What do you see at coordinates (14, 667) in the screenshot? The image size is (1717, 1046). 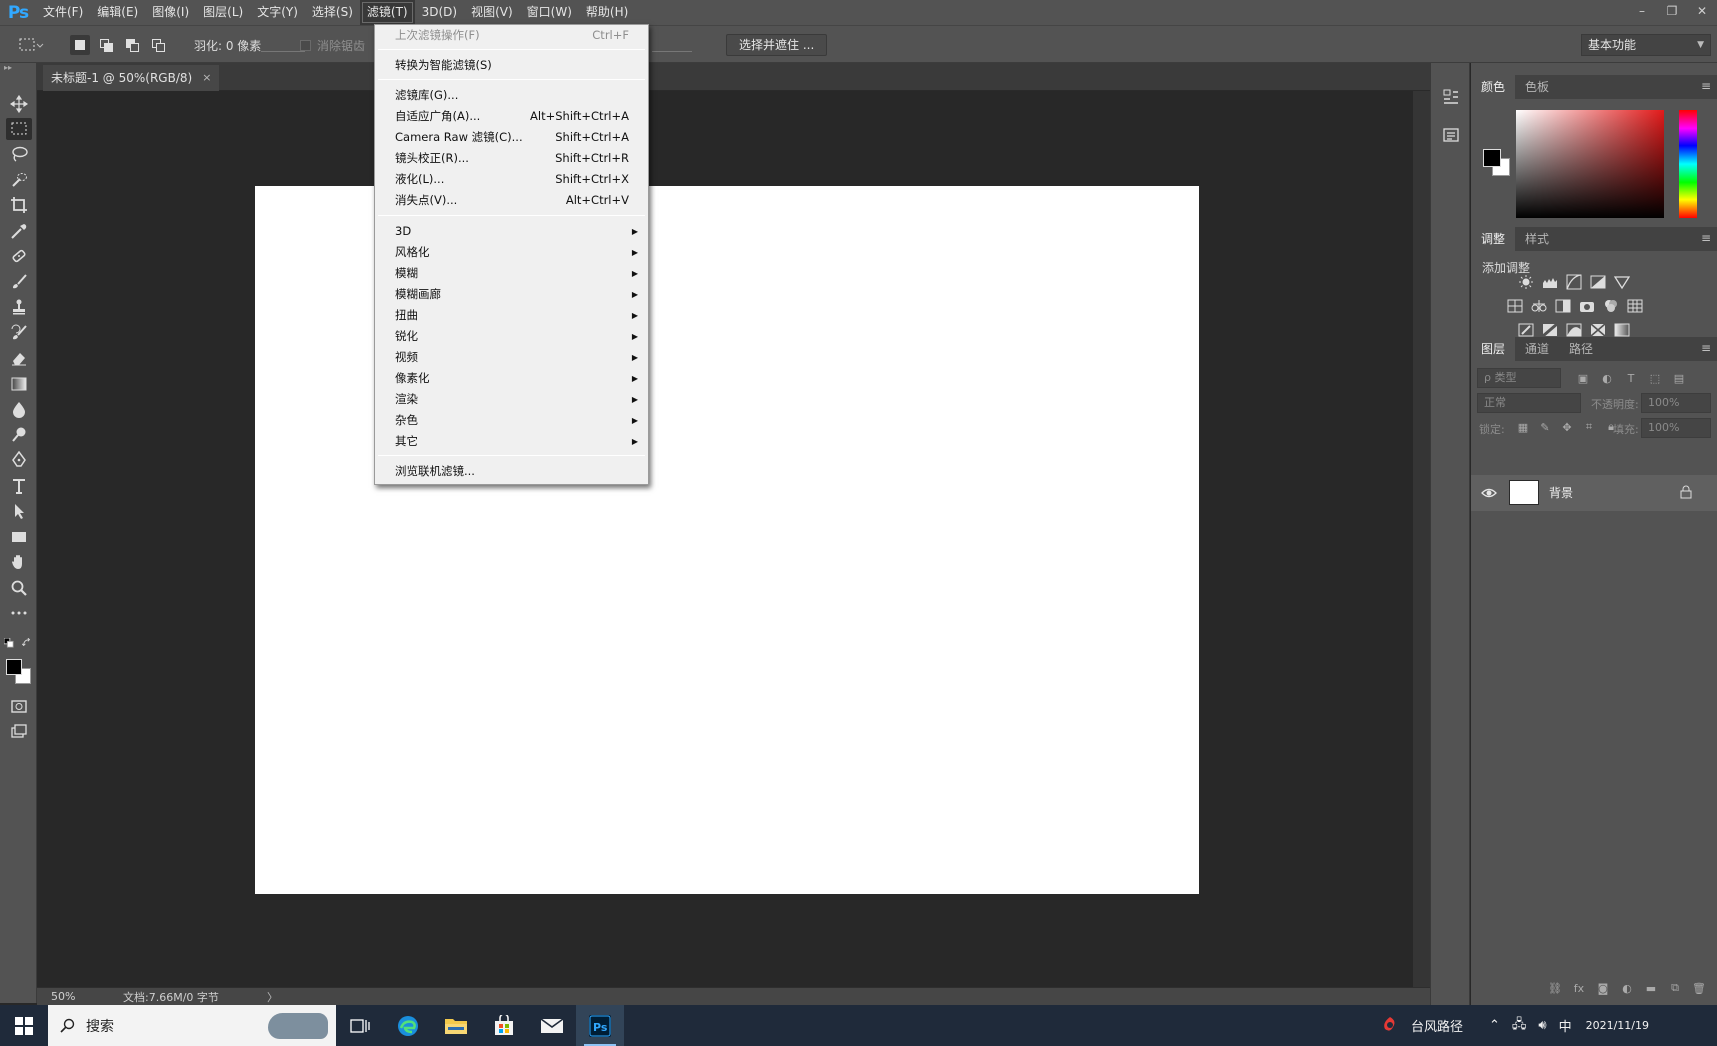 I see `foreground-color-swatch` at bounding box center [14, 667].